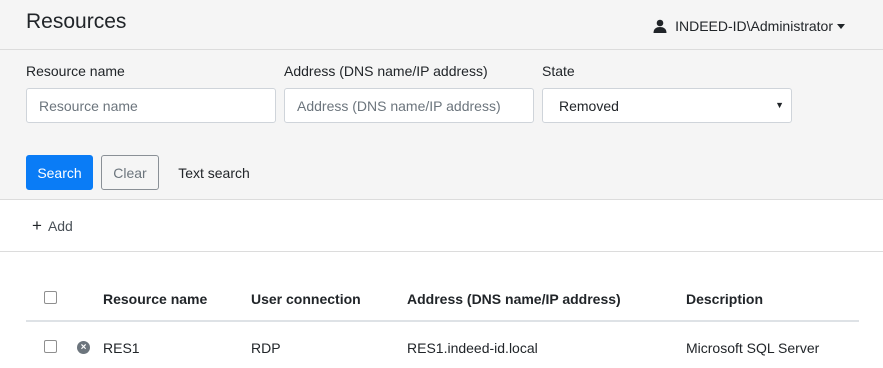 The height and width of the screenshot is (368, 883). Describe the element at coordinates (660, 26) in the screenshot. I see `user-icon` at that location.